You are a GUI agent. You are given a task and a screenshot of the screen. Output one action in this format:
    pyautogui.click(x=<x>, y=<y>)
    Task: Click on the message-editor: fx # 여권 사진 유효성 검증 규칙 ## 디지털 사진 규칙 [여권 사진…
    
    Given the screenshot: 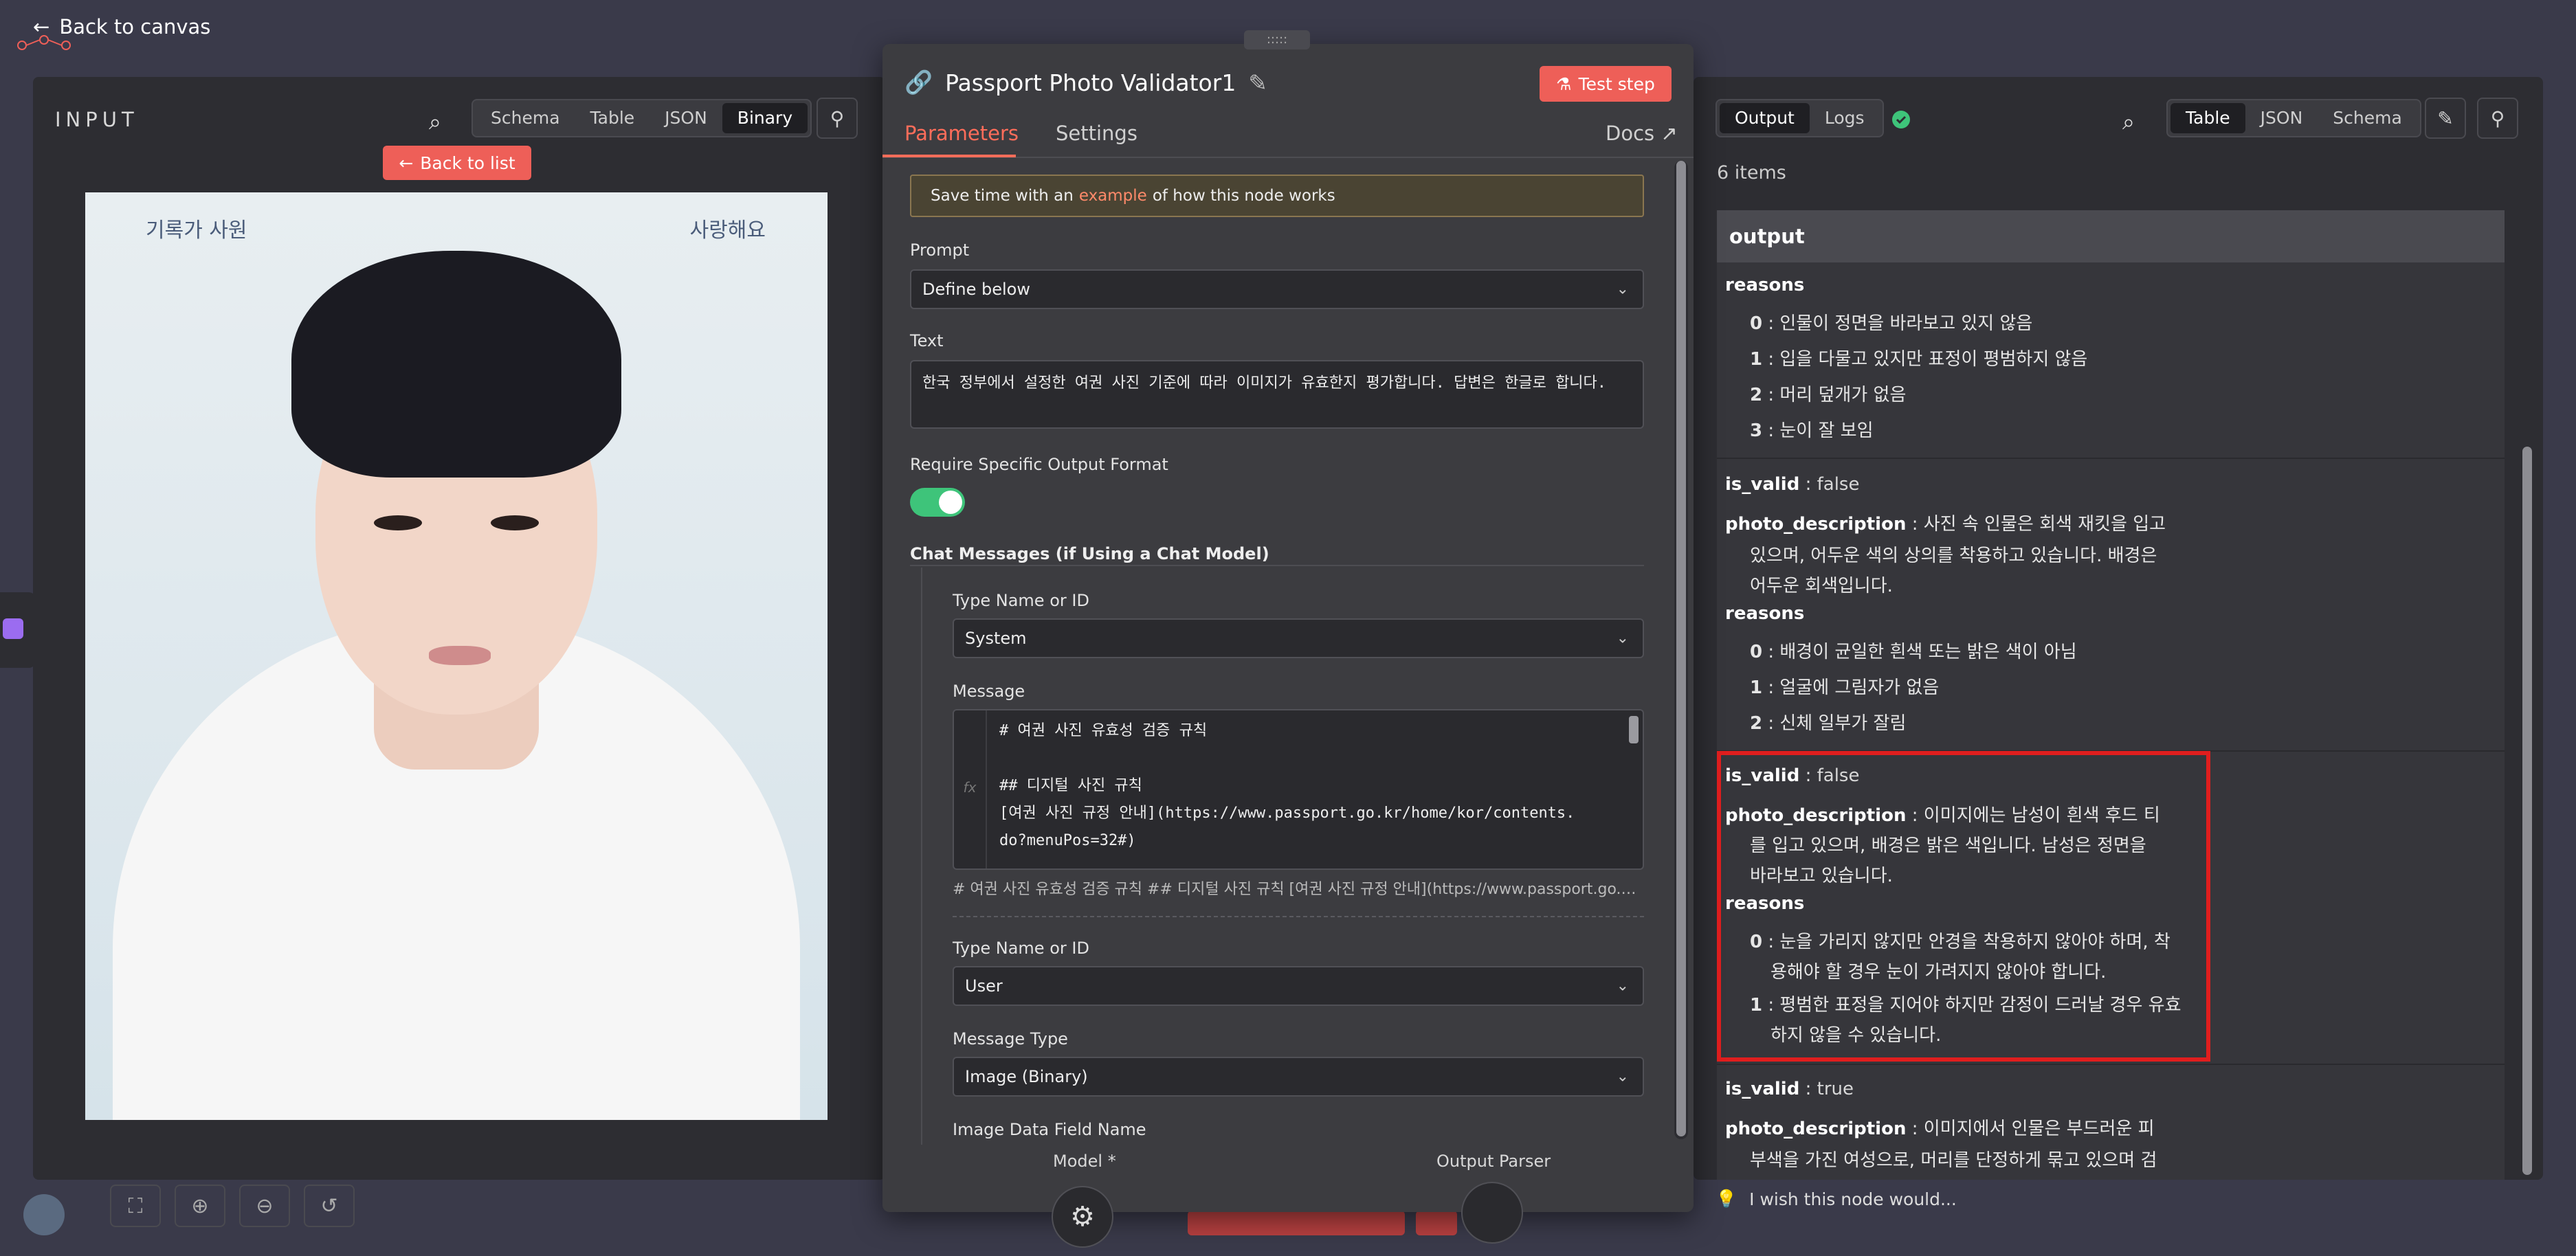 What is the action you would take?
    pyautogui.click(x=1298, y=789)
    